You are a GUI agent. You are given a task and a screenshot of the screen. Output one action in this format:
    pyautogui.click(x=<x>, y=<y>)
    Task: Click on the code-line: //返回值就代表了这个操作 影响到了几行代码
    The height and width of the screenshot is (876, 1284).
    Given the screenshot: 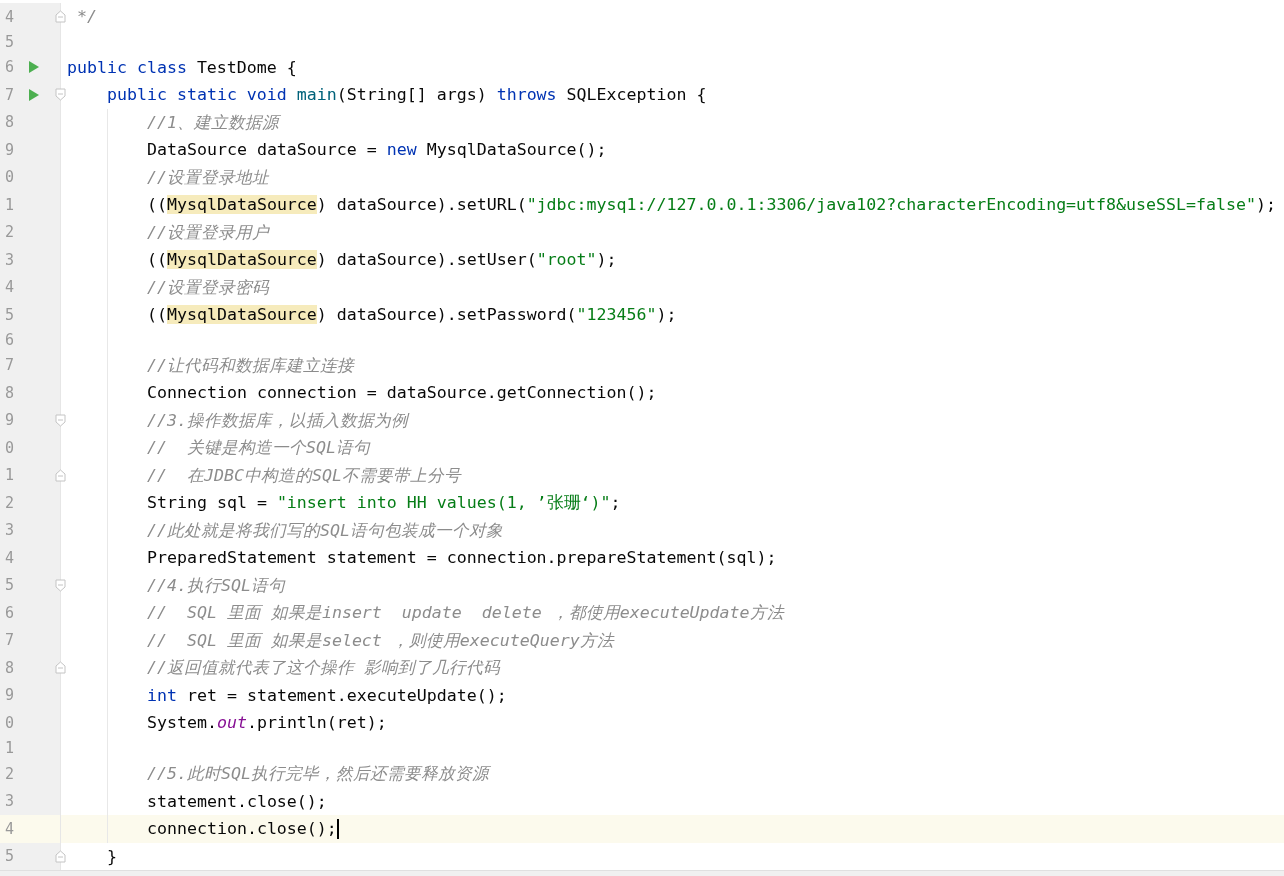 What is the action you would take?
    pyautogui.click(x=323, y=668)
    